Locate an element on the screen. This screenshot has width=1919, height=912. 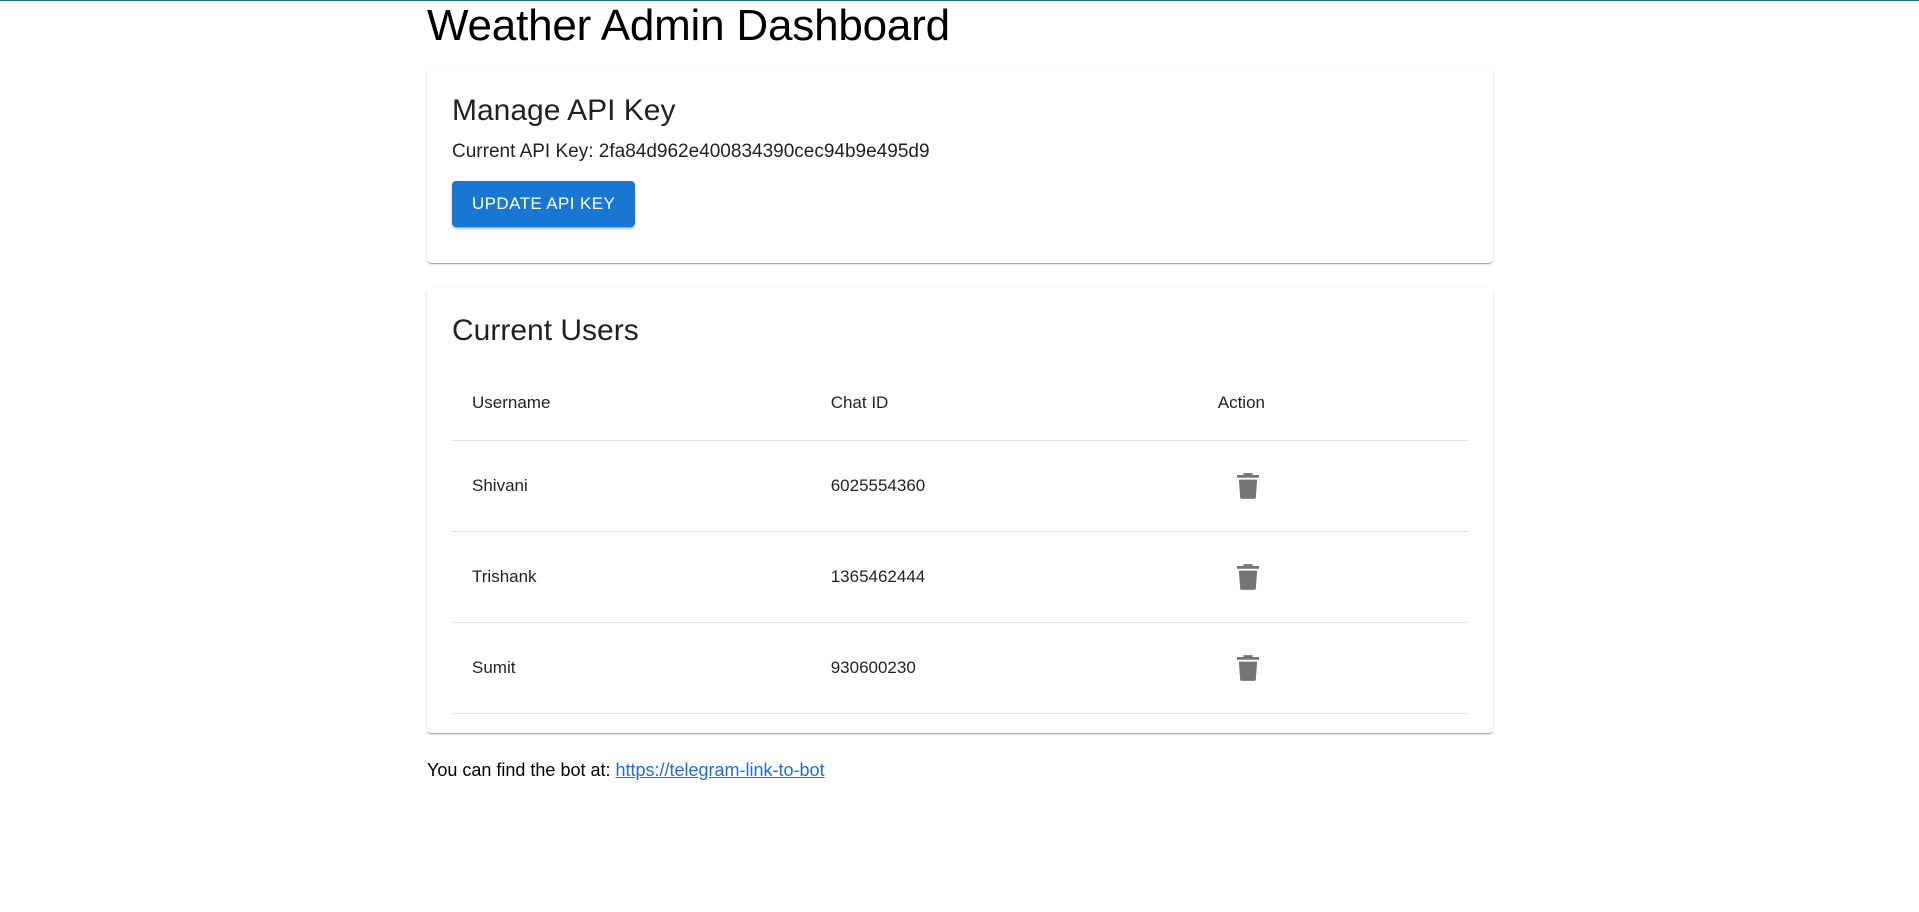
update-api-key-button: UPDATE API KEY is located at coordinates (544, 204).